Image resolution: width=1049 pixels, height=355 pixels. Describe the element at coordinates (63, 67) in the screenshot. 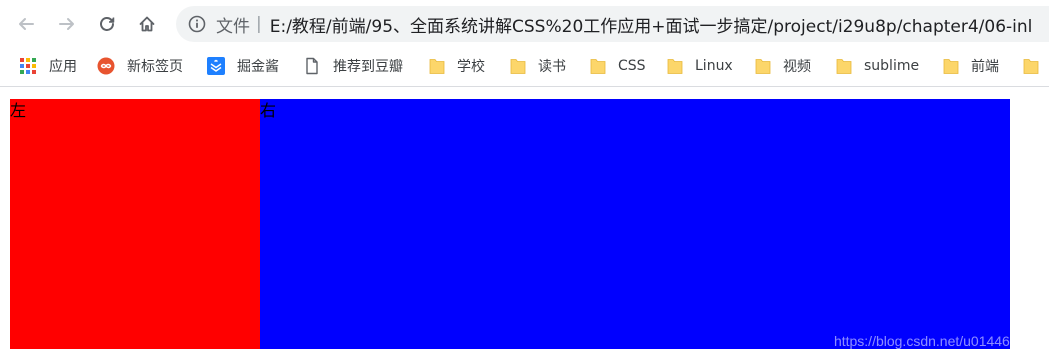

I see `bookmark-label: 应用` at that location.